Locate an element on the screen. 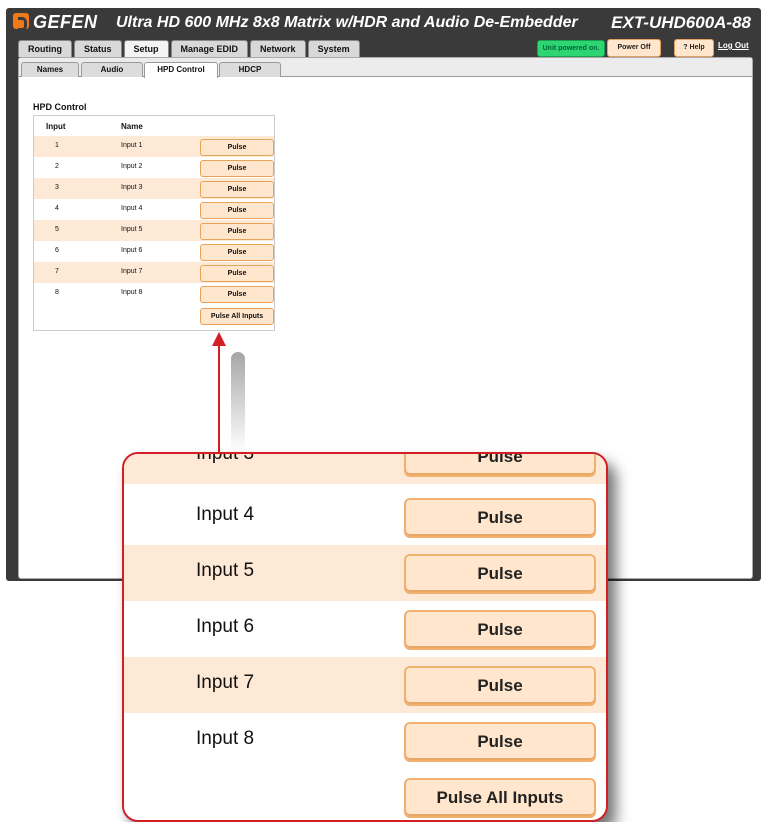  table-row: 4 Input 4 Pulse is located at coordinates (154, 209).